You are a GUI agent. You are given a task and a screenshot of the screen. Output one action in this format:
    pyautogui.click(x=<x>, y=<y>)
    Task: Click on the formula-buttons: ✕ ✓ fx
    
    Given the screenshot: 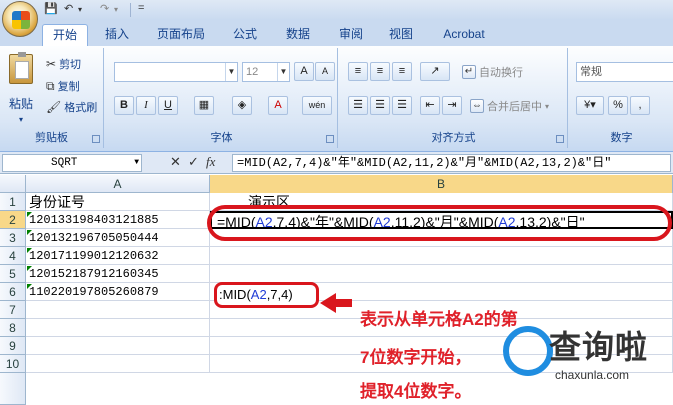 What is the action you would take?
    pyautogui.click(x=190, y=163)
    